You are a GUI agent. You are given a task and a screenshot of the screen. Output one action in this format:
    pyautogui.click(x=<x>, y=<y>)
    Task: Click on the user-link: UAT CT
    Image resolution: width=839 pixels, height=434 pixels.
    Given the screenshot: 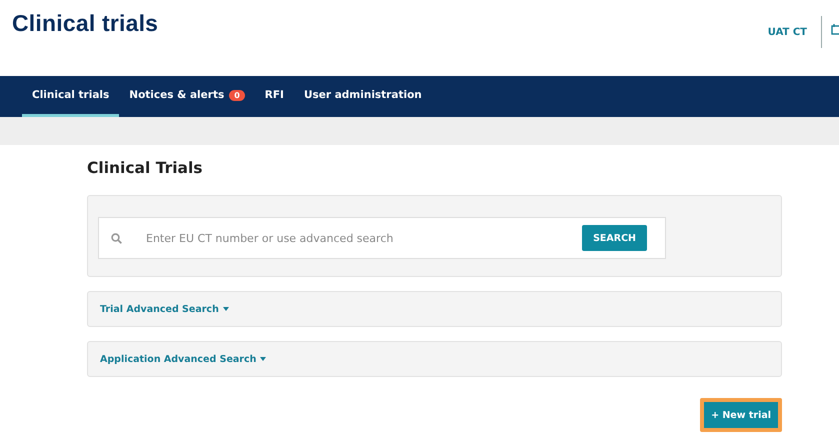 What is the action you would take?
    pyautogui.click(x=787, y=32)
    